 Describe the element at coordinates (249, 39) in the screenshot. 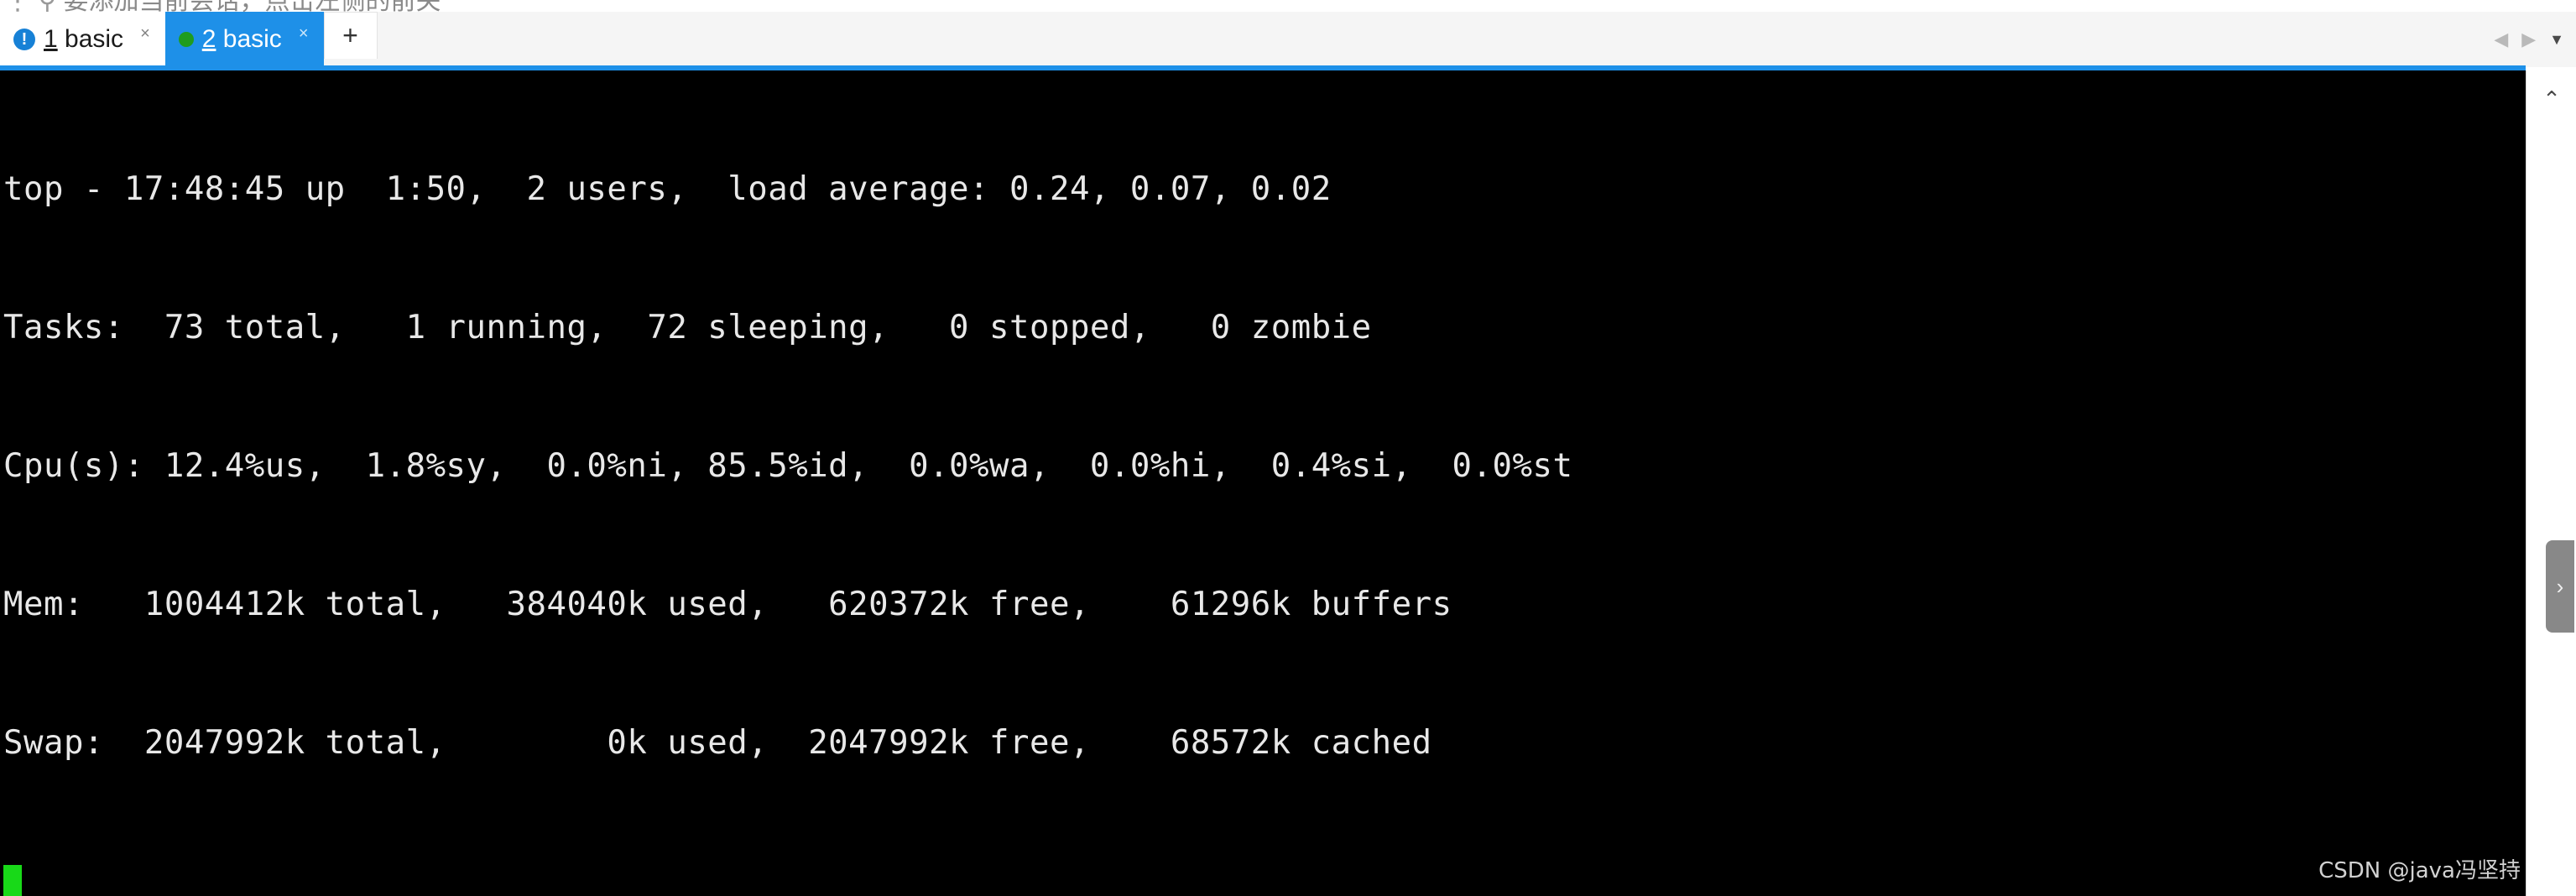

I see `tab-2-name: basic` at that location.